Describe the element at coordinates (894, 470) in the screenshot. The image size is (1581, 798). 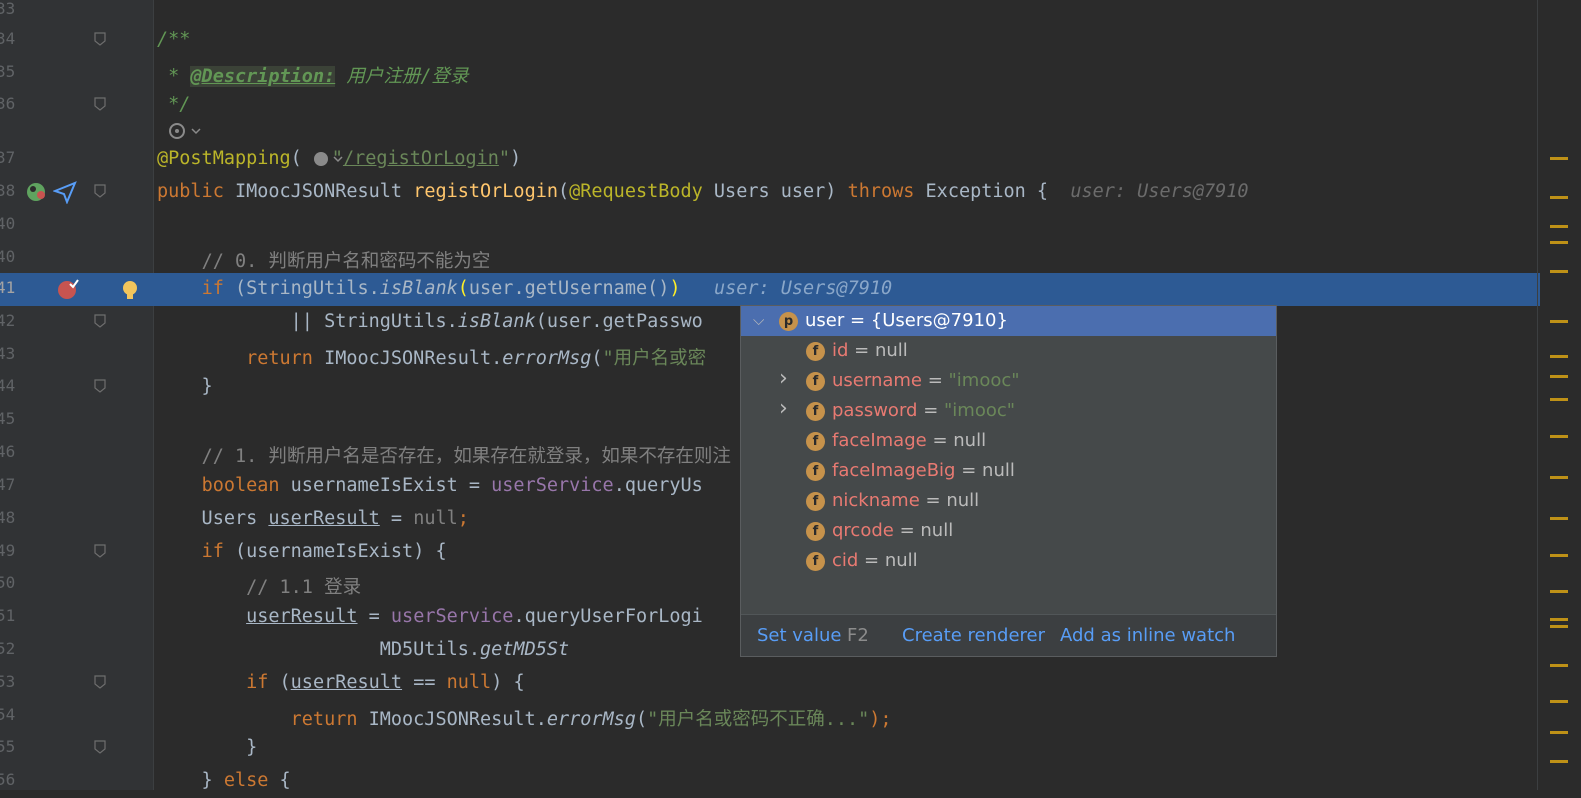
I see `field-name: faceImageBig` at that location.